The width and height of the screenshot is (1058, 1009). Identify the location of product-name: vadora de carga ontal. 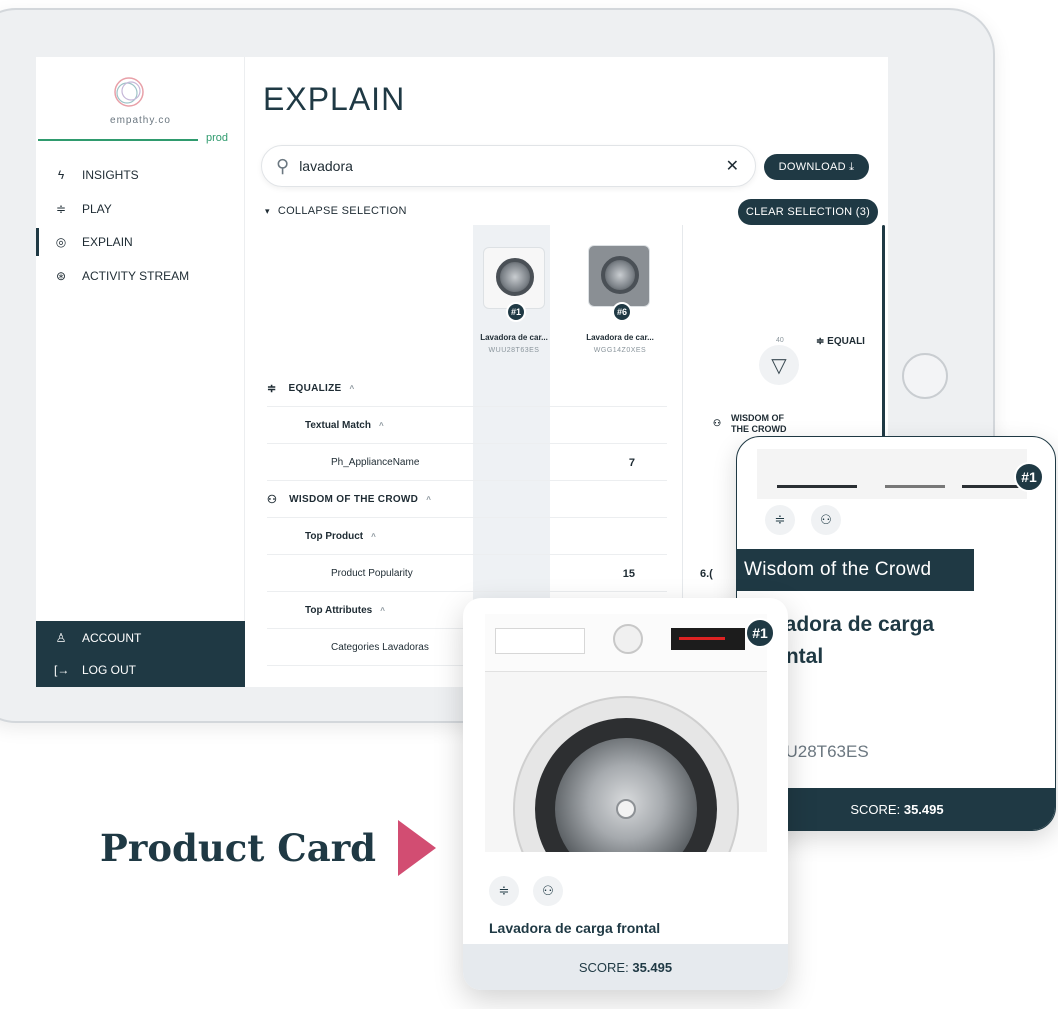
(903, 641).